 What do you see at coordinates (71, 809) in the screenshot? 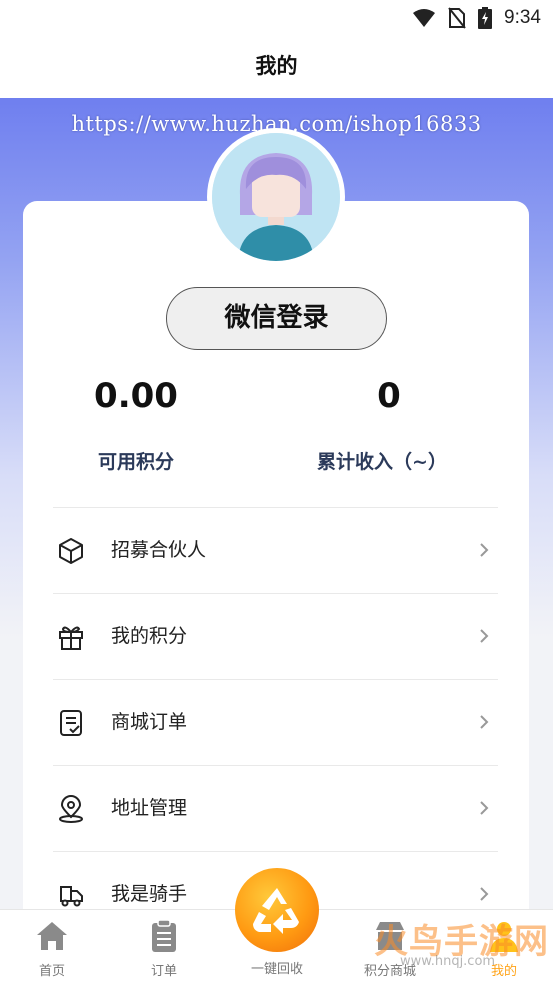
I see `location-pin-icon` at bounding box center [71, 809].